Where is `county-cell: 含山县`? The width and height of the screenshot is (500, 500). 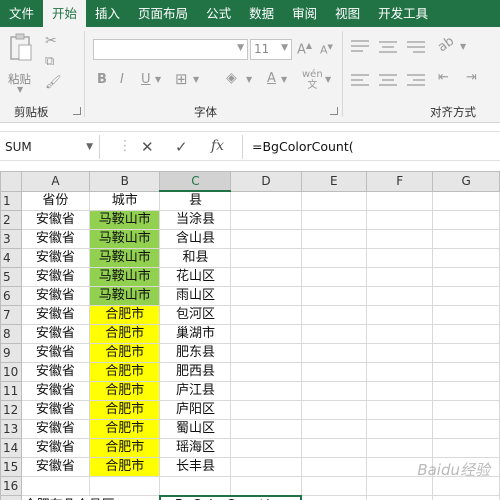
county-cell: 含山县 is located at coordinates (195, 239).